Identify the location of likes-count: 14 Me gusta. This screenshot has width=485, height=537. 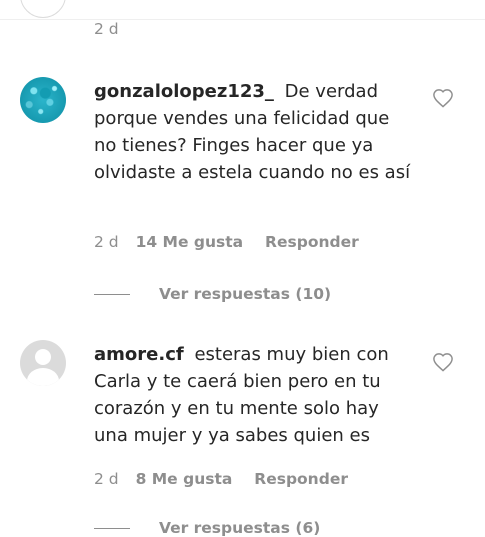
(190, 242).